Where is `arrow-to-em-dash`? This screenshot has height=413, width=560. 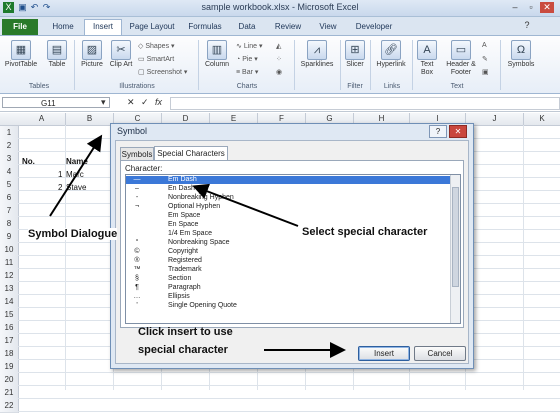
arrow-to-em-dash is located at coordinates (245, 205).